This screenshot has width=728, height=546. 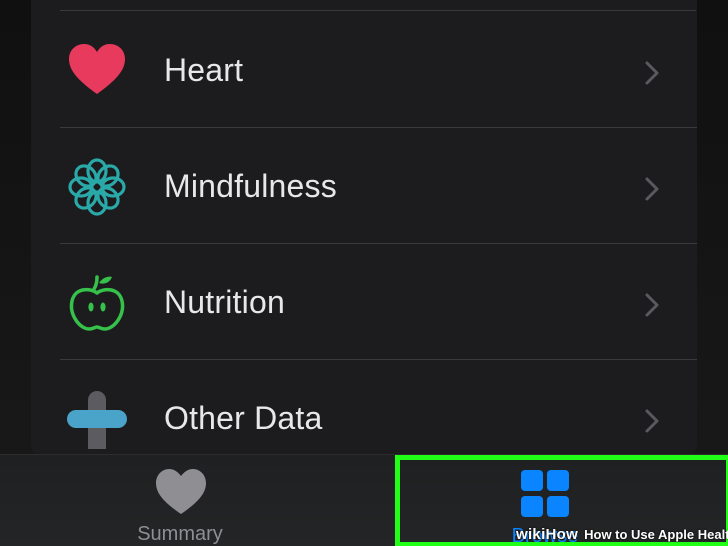 I want to click on tab-browse: Browse, so click(x=561, y=500).